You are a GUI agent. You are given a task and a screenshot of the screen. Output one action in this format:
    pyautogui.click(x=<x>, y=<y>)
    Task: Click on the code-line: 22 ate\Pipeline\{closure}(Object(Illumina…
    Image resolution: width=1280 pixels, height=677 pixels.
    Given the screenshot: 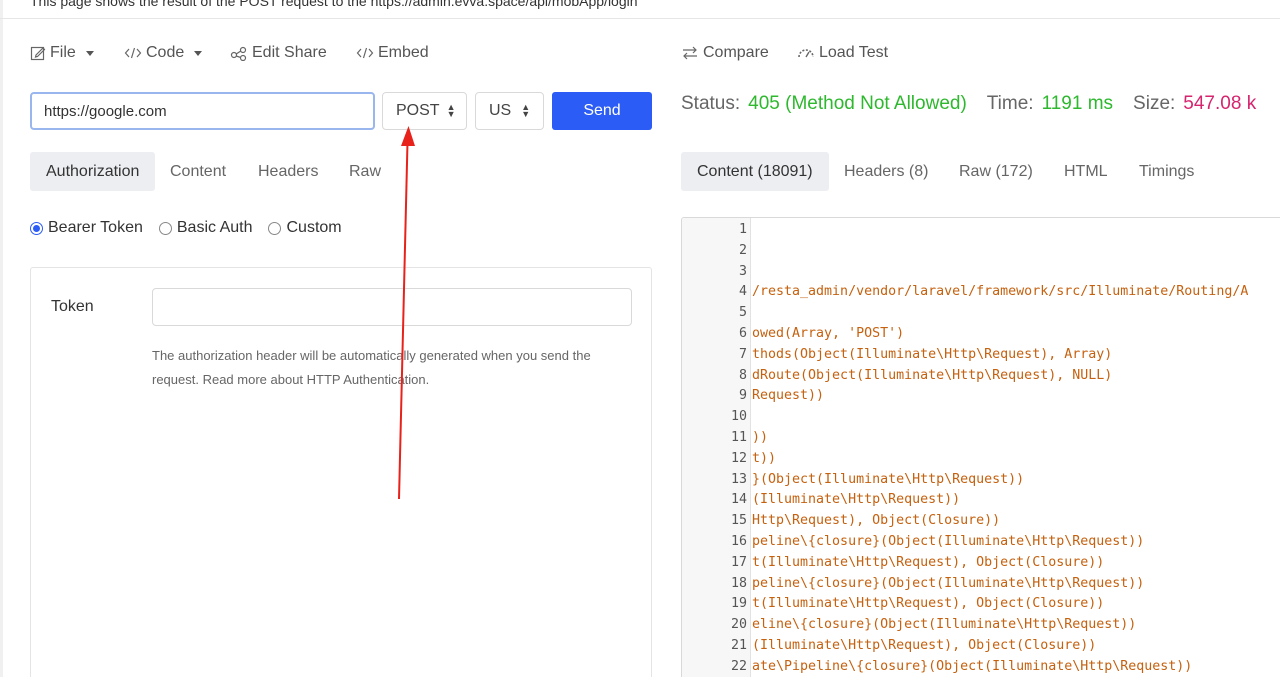 What is the action you would take?
    pyautogui.click(x=937, y=668)
    